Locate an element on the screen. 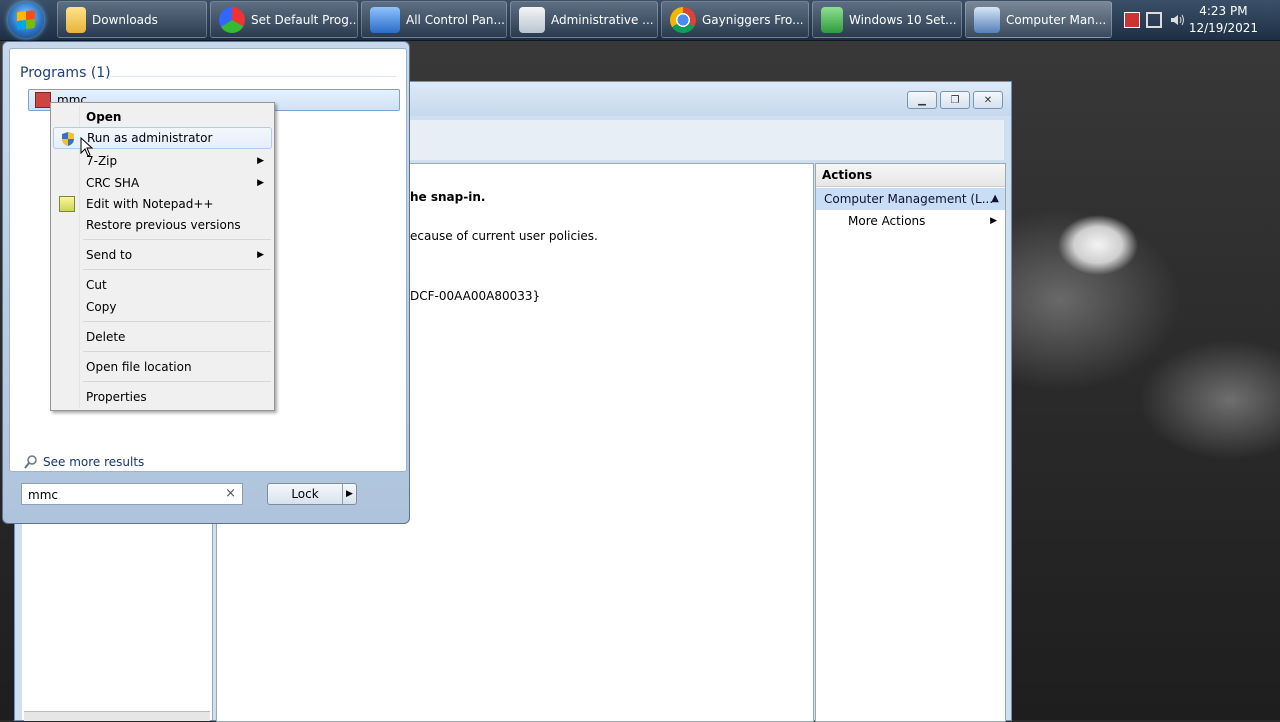  menu-item-edit-with-notepadpp: Edit with Notepad++ is located at coordinates (162, 204).